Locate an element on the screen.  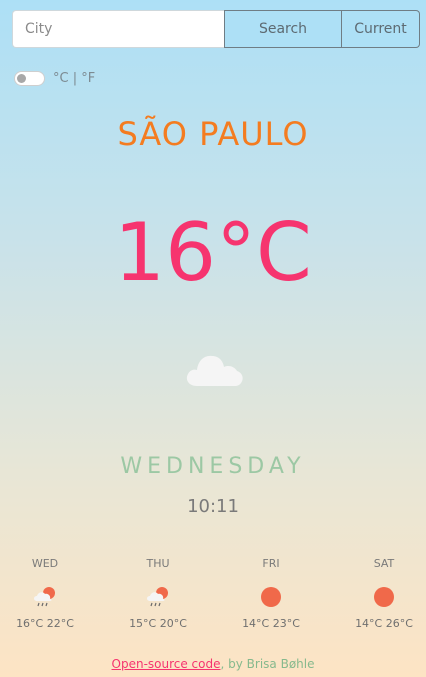
cloud-icon is located at coordinates (214, 370).